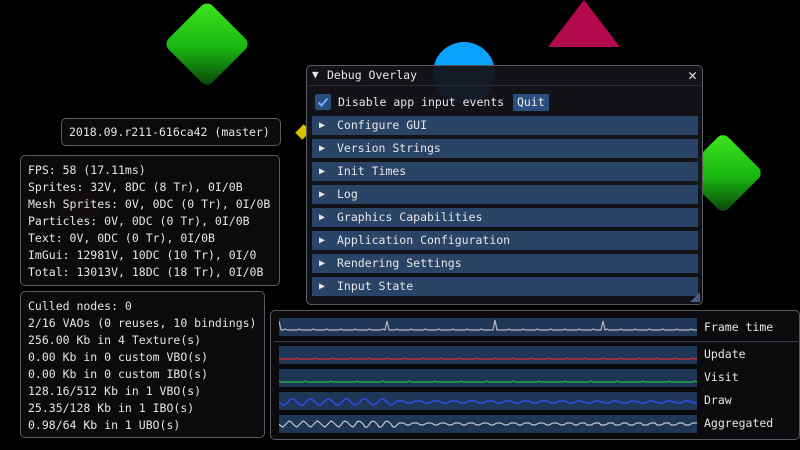  I want to click on graph-aggregated, so click(488, 424).